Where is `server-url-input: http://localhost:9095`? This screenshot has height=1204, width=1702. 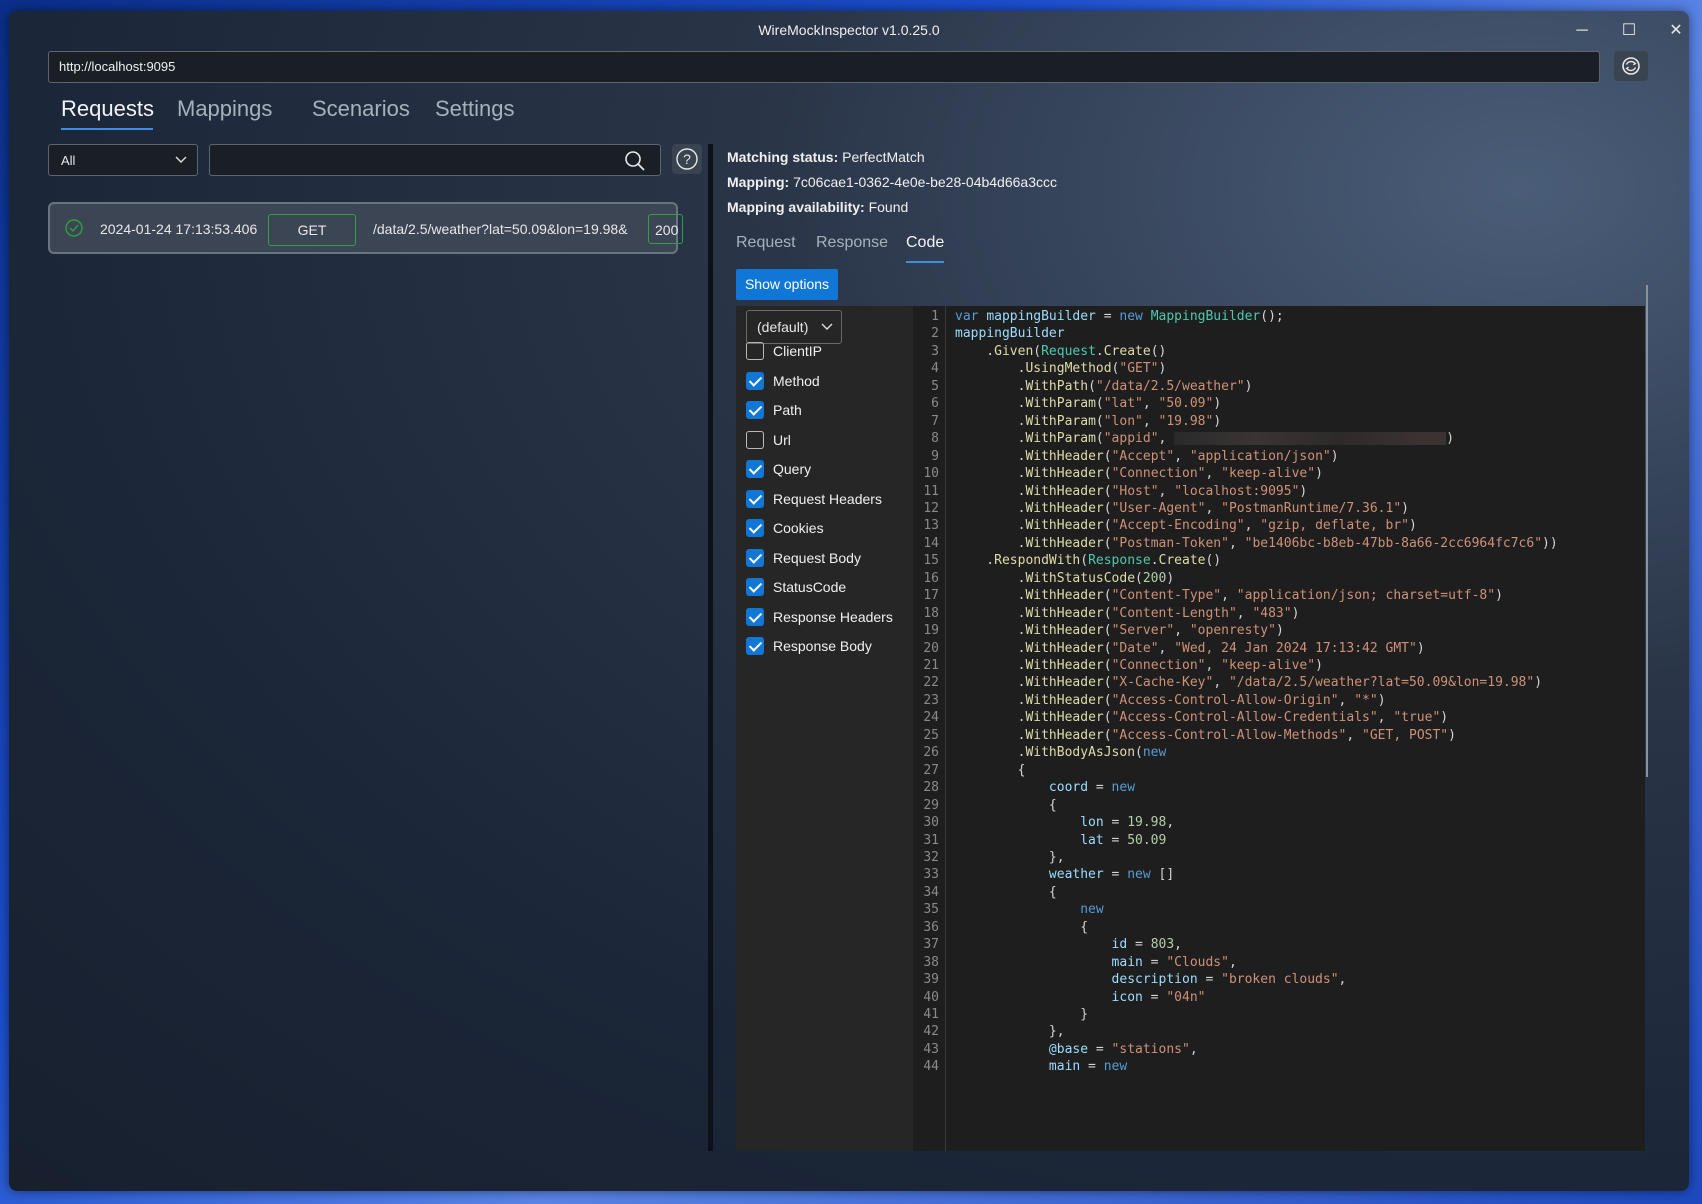
server-url-input: http://localhost:9095 is located at coordinates (824, 67).